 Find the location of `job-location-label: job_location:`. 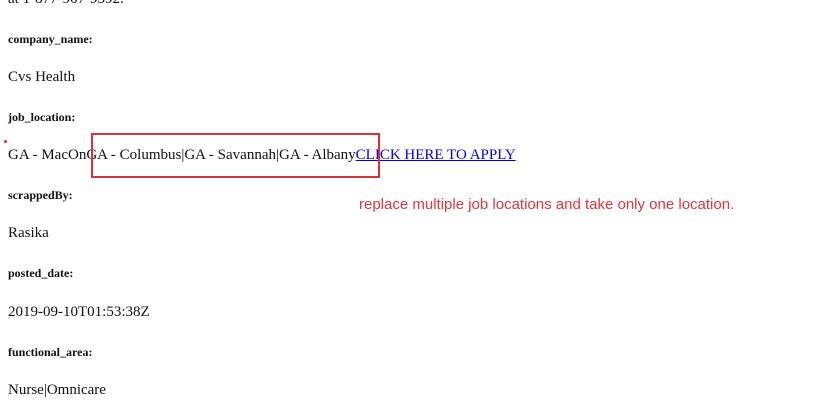

job-location-label: job_location: is located at coordinates (42, 117).